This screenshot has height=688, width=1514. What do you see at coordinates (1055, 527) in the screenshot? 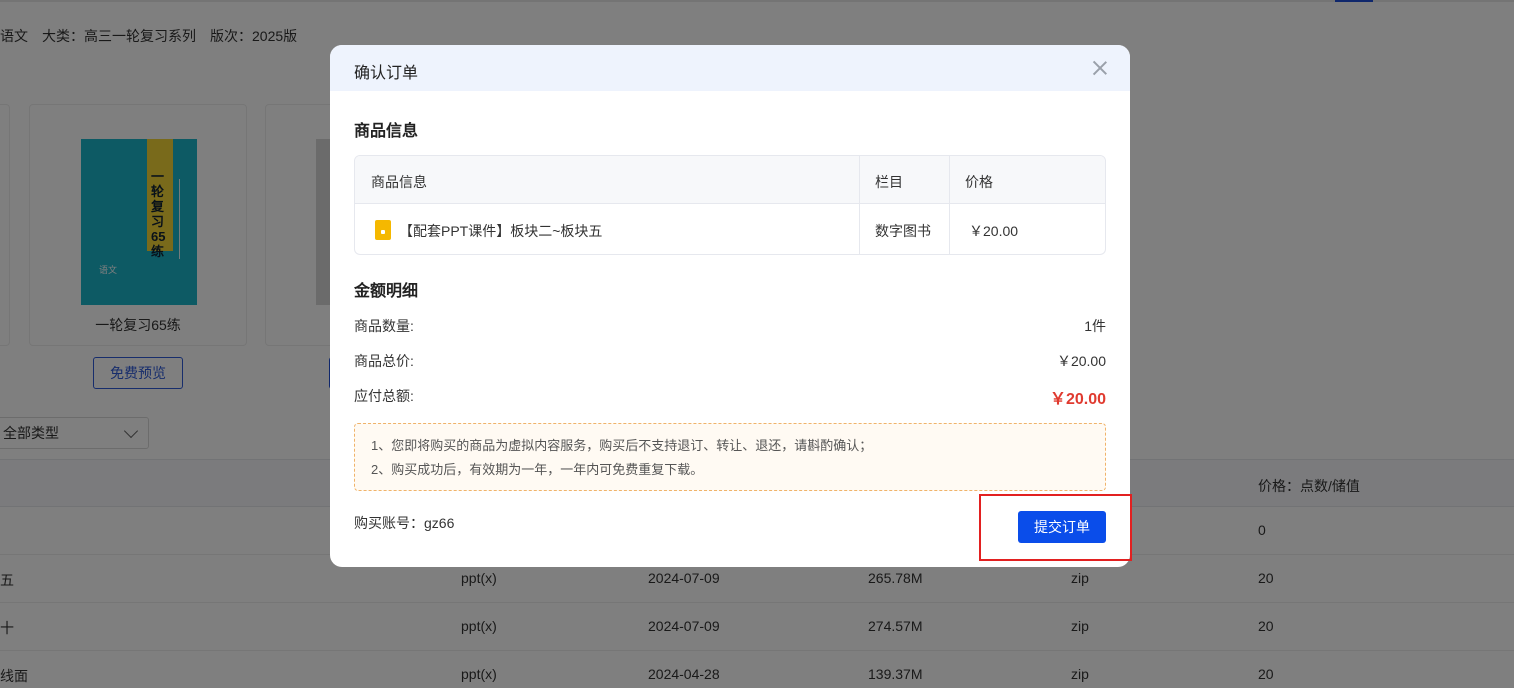
I see `highlight-box` at bounding box center [1055, 527].